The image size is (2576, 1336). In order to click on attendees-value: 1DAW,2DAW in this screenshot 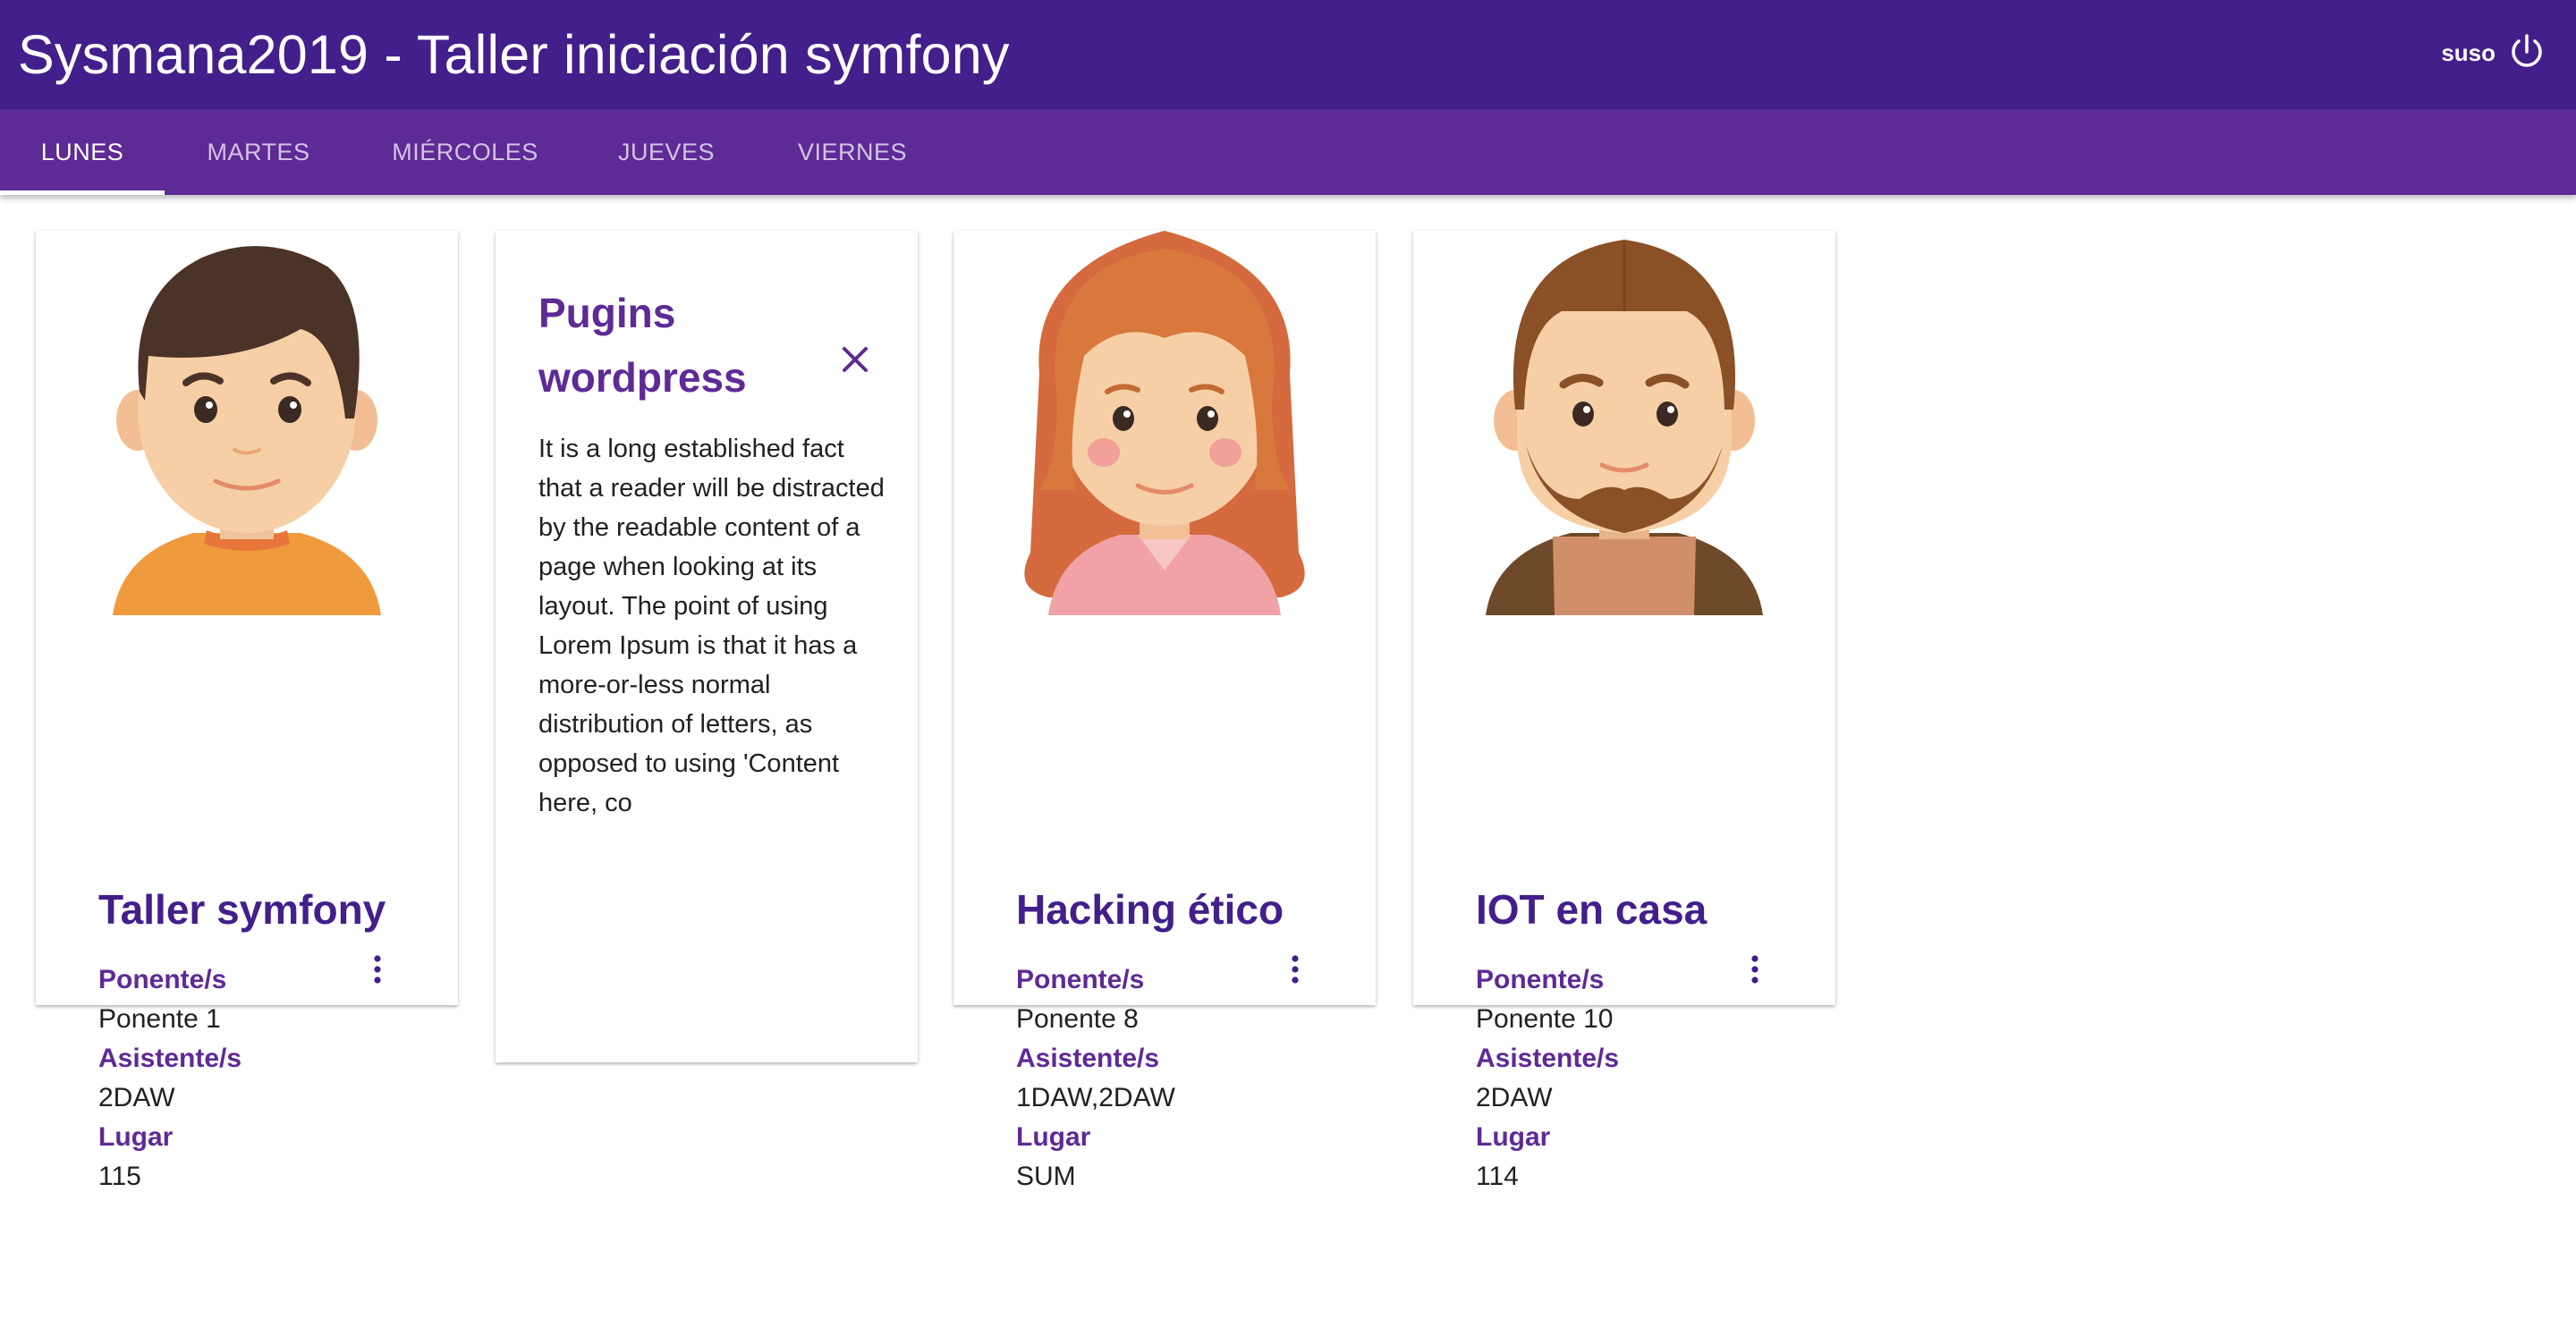, I will do `click(1095, 1097)`.